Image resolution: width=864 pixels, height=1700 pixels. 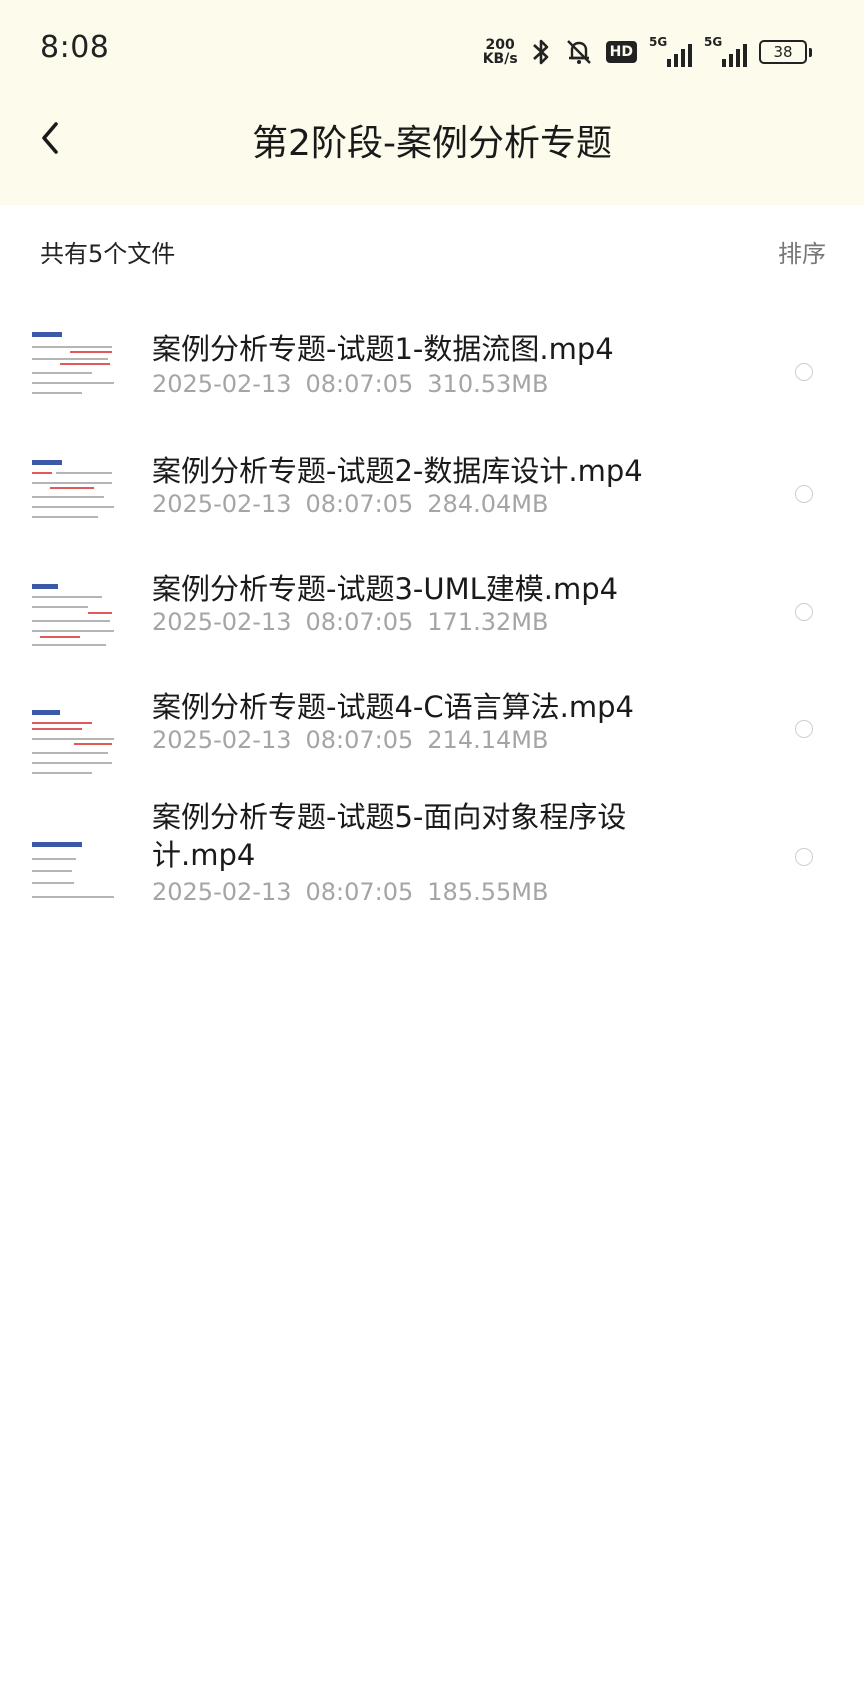 What do you see at coordinates (488, 384) in the screenshot?
I see `file-size: 310.53MB` at bounding box center [488, 384].